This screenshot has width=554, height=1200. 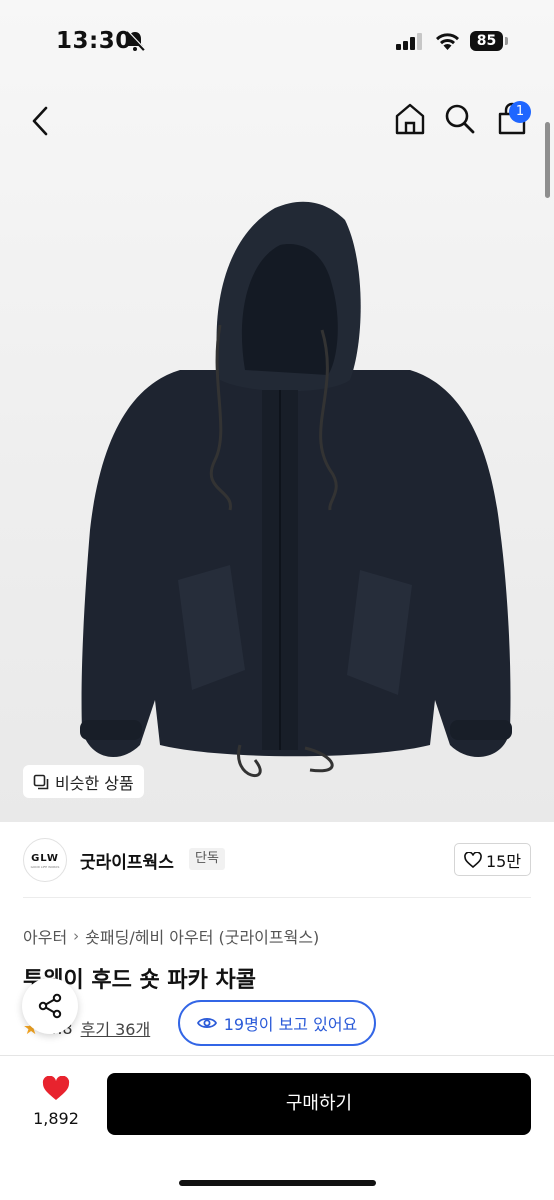 What do you see at coordinates (447, 41) in the screenshot?
I see `wifi-icon` at bounding box center [447, 41].